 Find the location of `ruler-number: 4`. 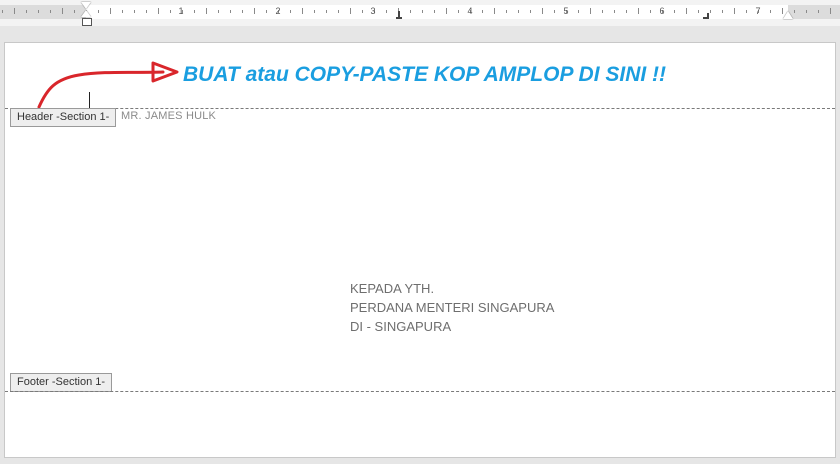

ruler-number: 4 is located at coordinates (470, 11).